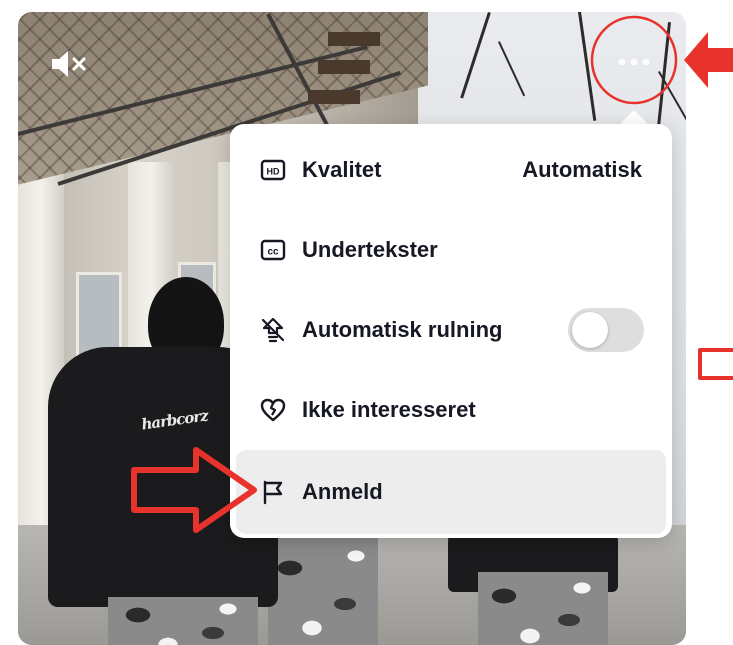 The image size is (733, 645). I want to click on menu-item-label: Anmeld, so click(342, 491).